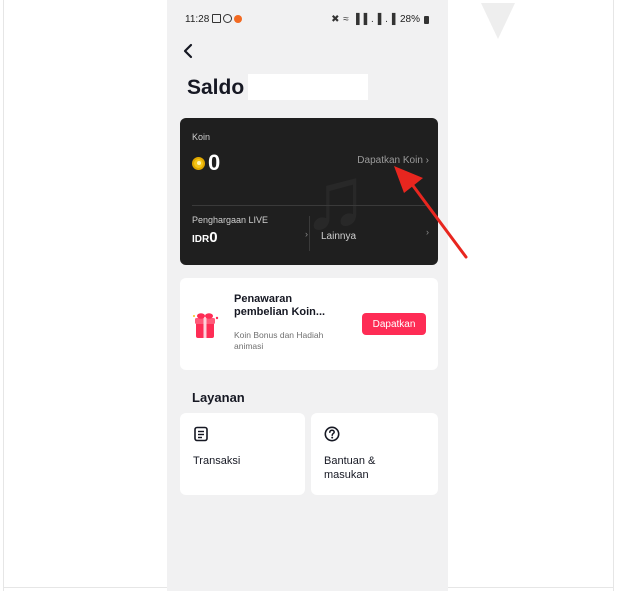 The width and height of the screenshot is (617, 591). I want to click on transactions-card: Transaksi, so click(242, 454).